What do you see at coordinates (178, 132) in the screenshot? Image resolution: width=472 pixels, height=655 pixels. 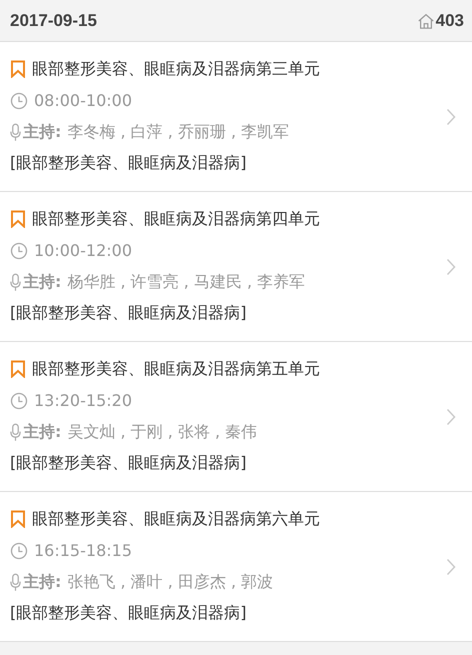 I see `host-names: 李冬梅 , 白萍 , 乔丽珊 , 李凯军` at bounding box center [178, 132].